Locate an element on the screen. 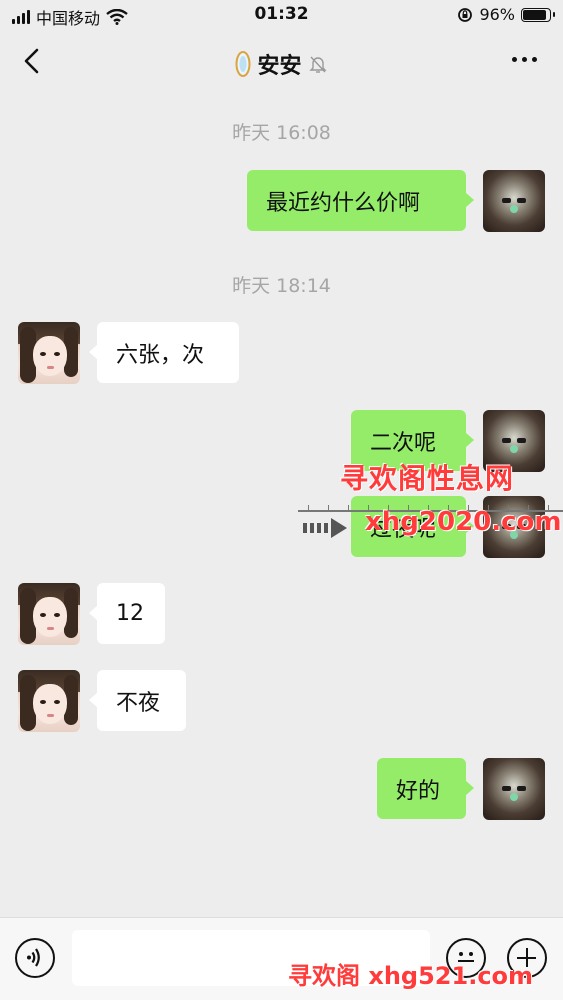  battery-percent: 96% is located at coordinates (497, 14).